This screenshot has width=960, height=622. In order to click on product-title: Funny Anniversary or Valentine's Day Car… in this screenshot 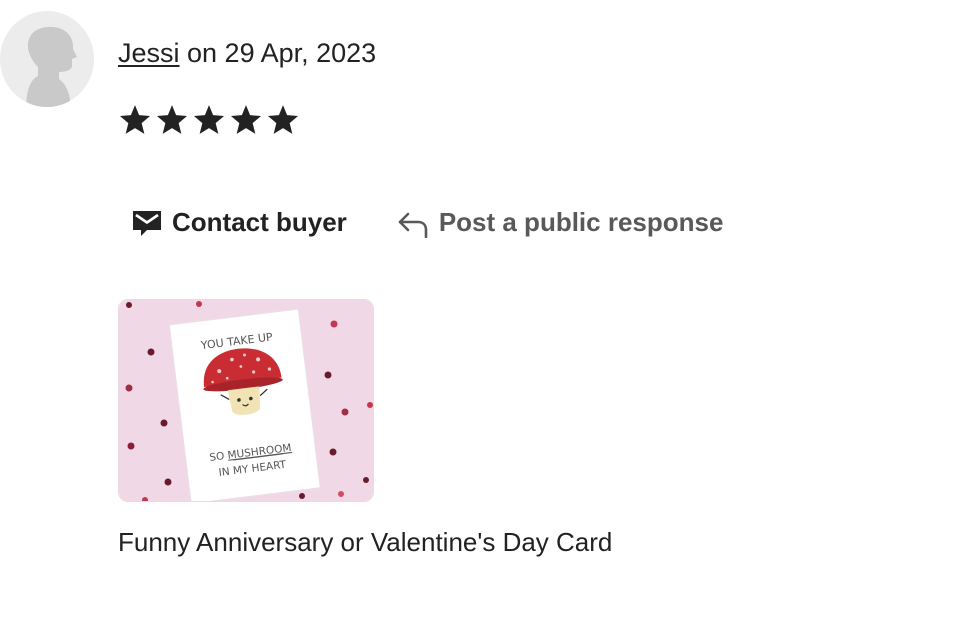, I will do `click(365, 542)`.